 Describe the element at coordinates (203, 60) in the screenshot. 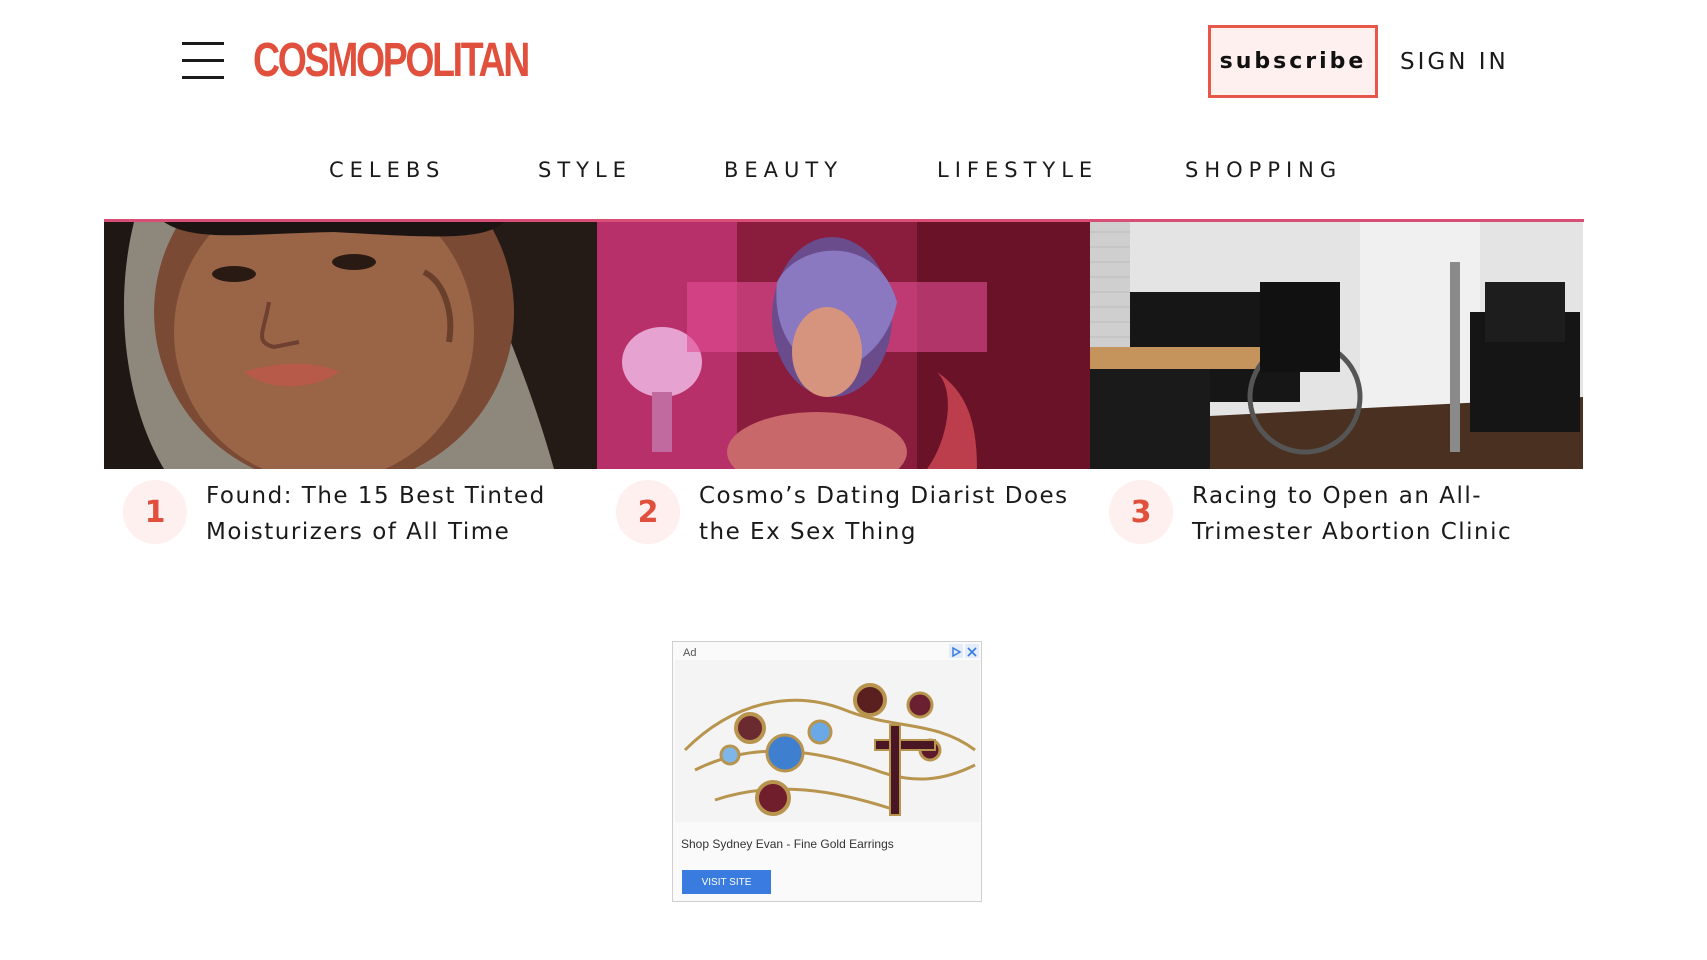

I see `hamburger-menu-icon` at that location.